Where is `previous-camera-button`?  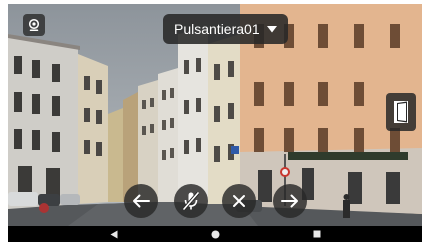
previous-camera-button is located at coordinates (141, 201).